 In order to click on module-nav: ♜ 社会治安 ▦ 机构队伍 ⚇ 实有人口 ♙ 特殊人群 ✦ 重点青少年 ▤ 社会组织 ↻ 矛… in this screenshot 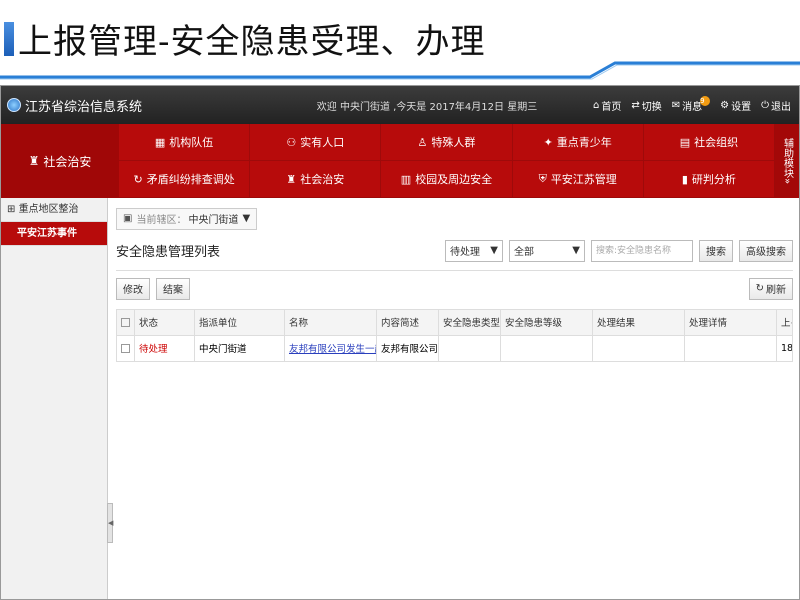, I will do `click(400, 161)`.